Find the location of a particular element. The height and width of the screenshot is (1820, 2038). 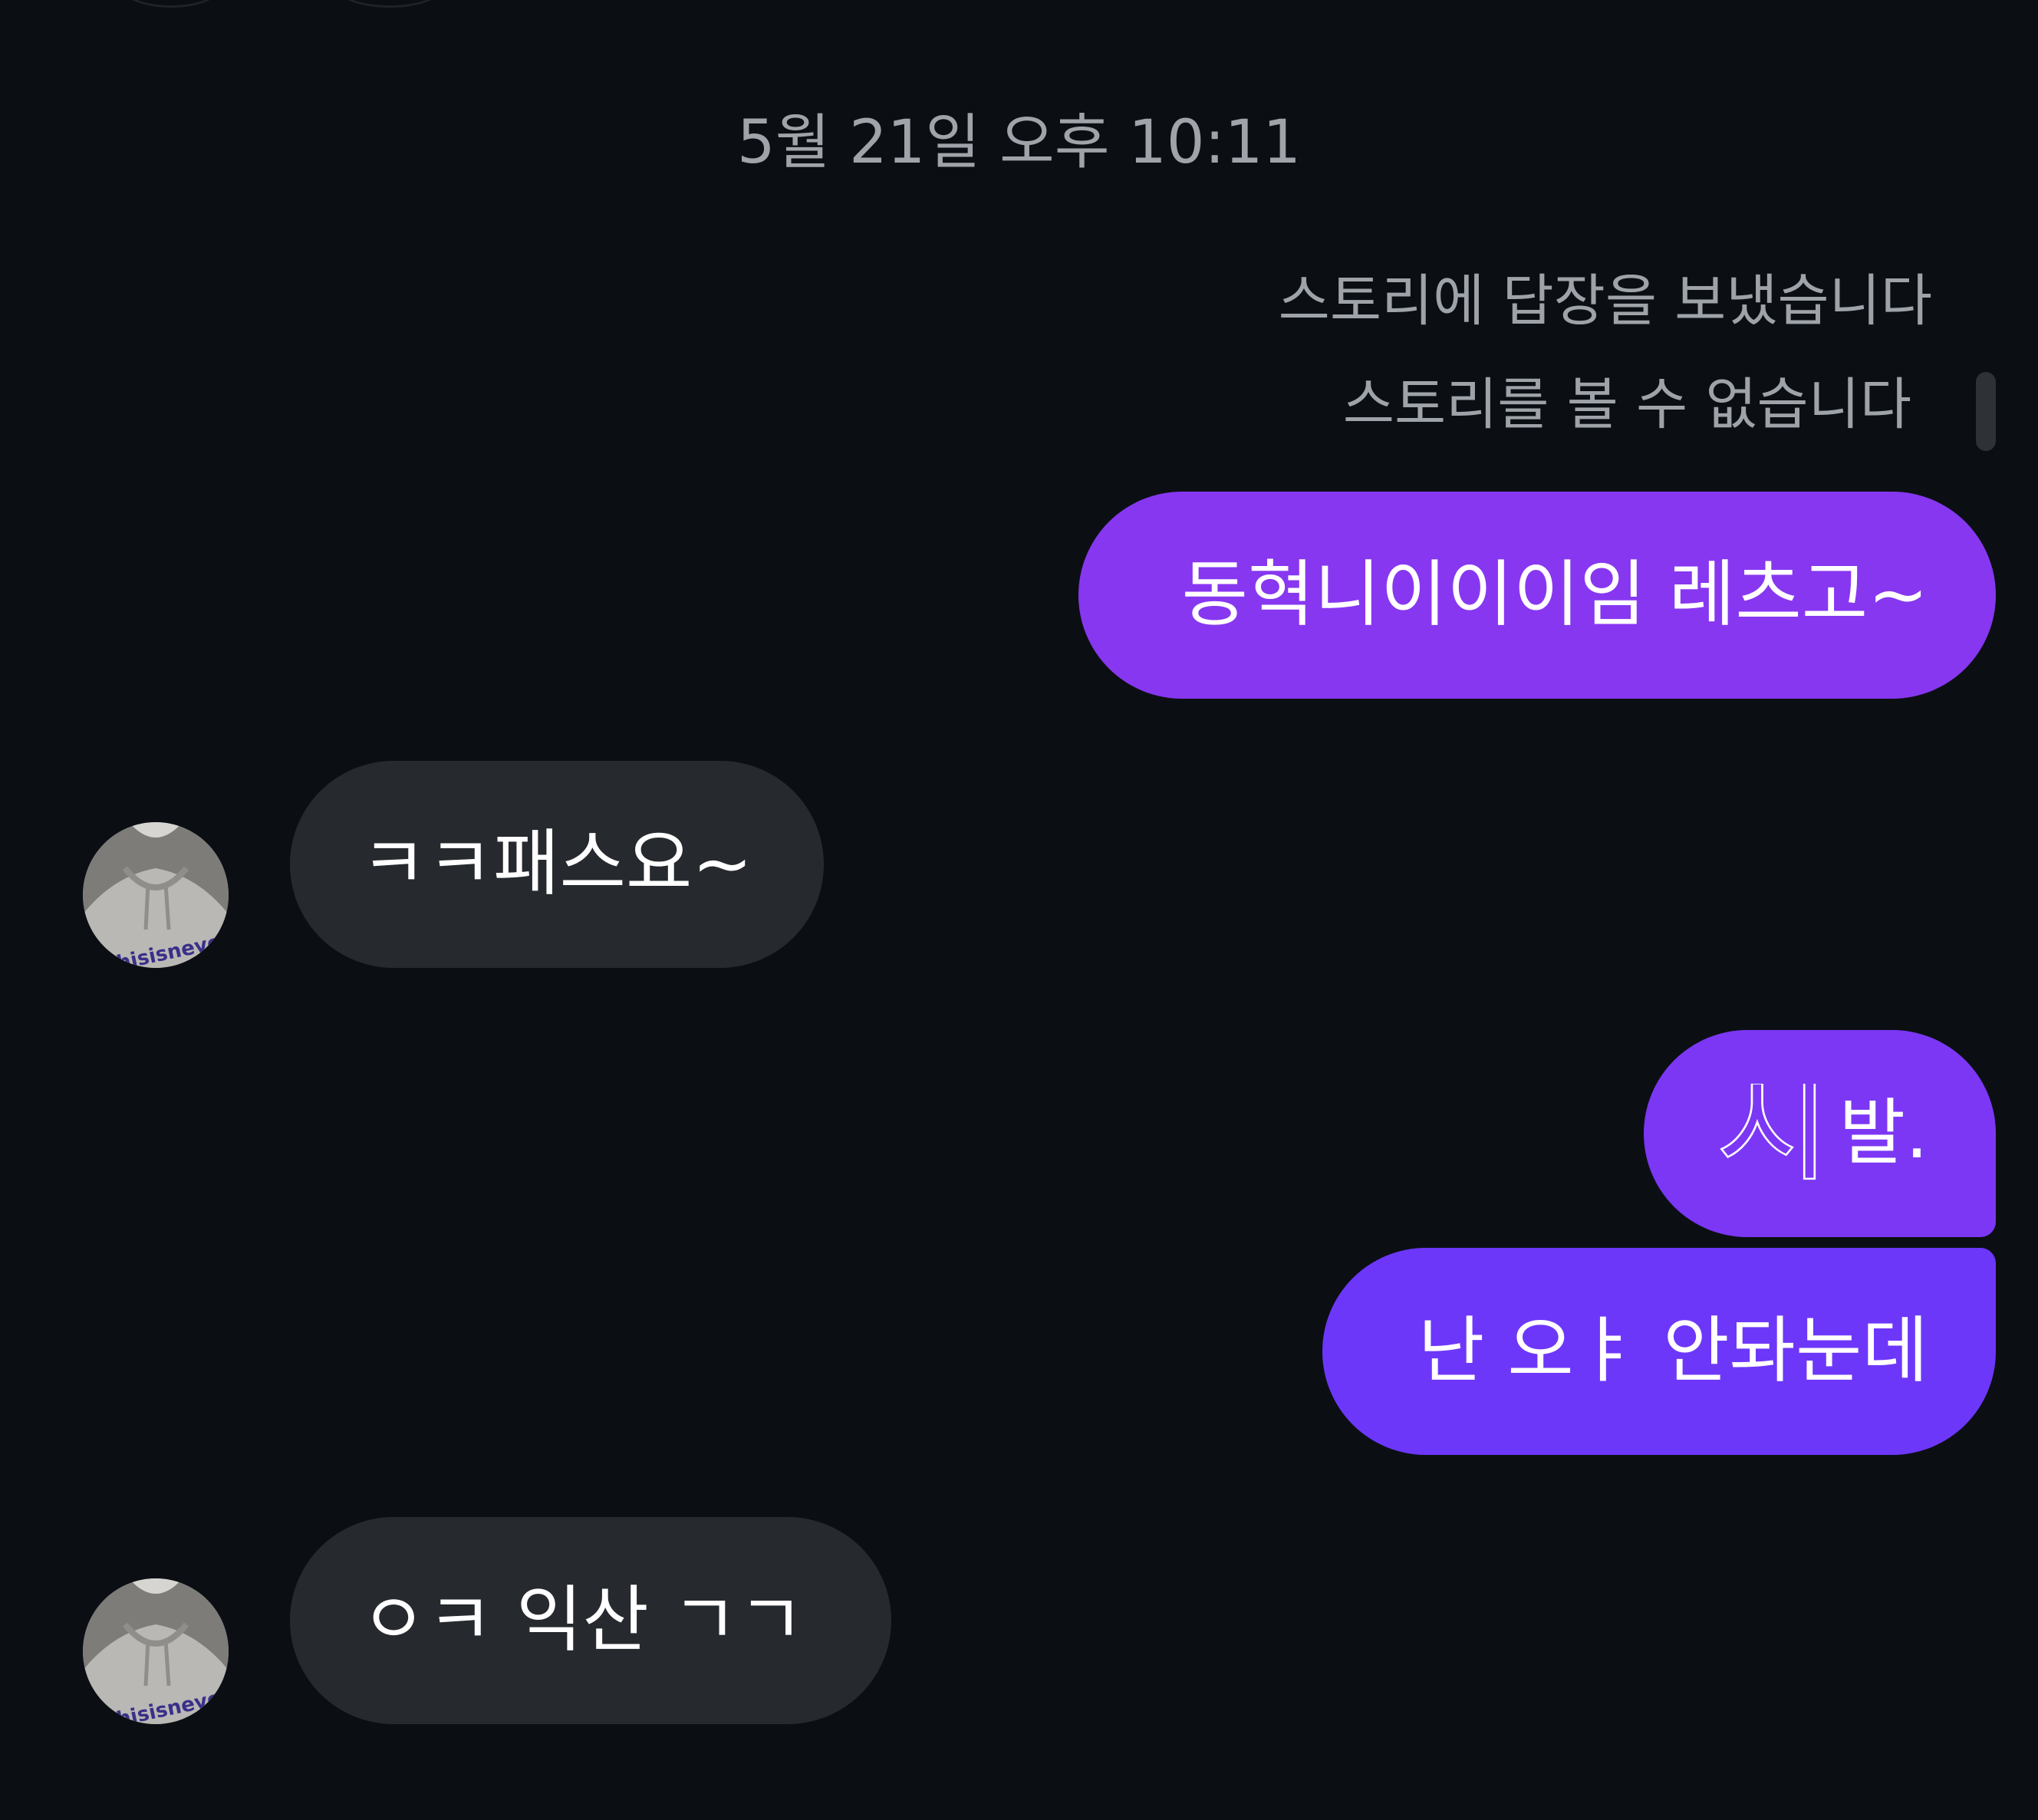

sent-message-bubble: 난 오ㅑ 안돠눈데 is located at coordinates (1659, 1352).